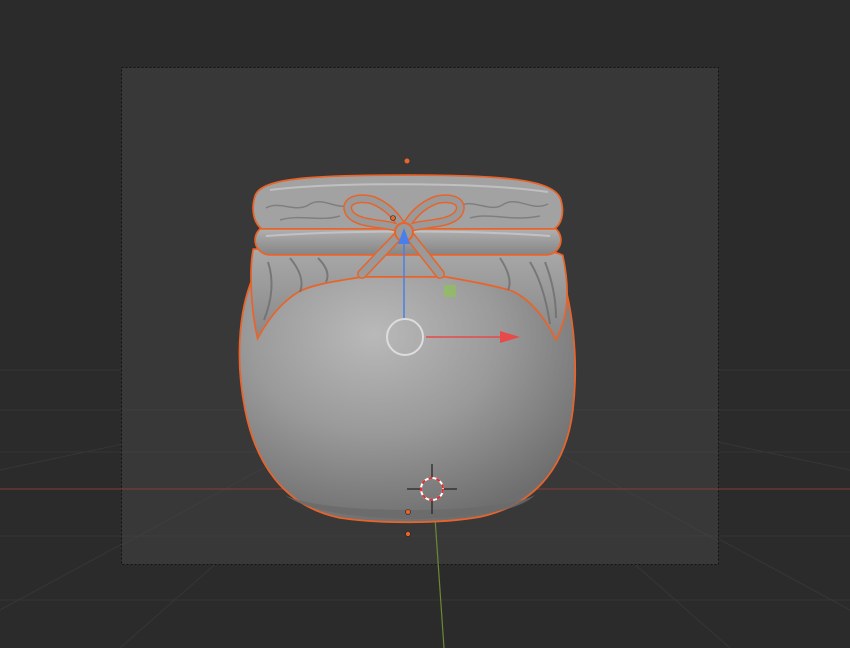 The image size is (850, 648). Describe the element at coordinates (407, 161) in the screenshot. I see `light-point-dot` at that location.